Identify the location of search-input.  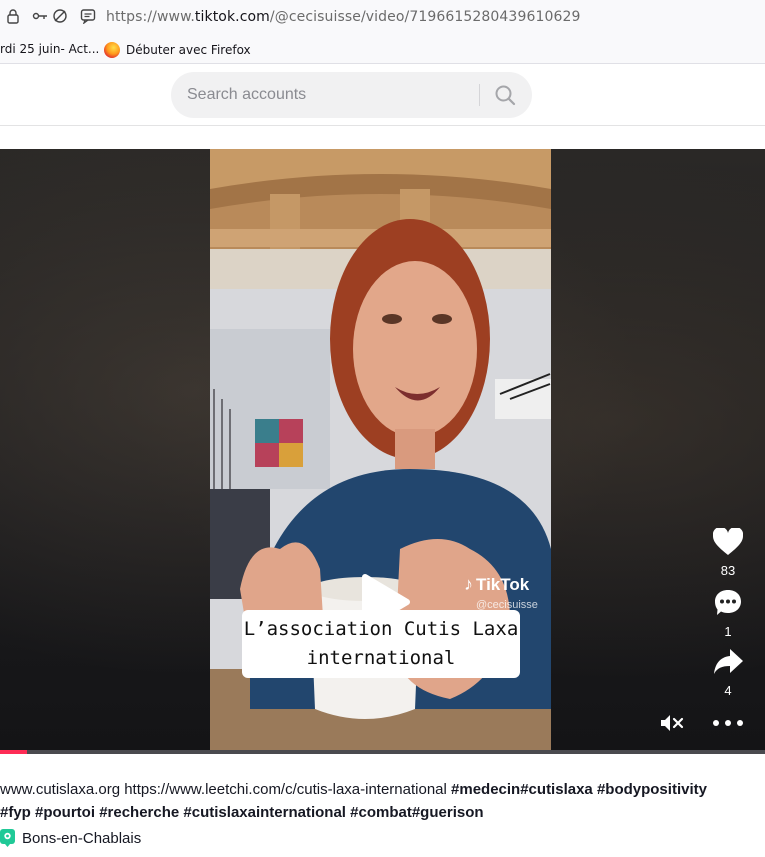
(332, 95).